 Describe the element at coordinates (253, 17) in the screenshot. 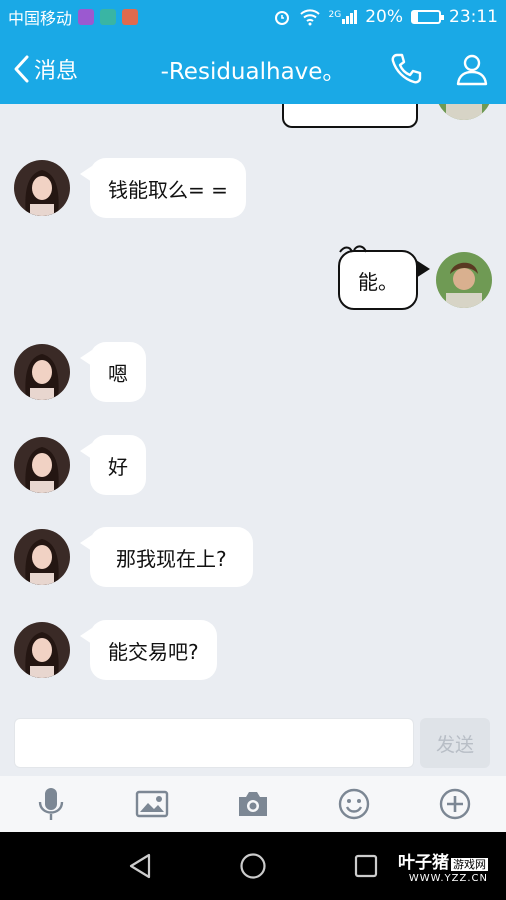

I see `status-bar: 中国移动 2G 20% 23:11` at that location.